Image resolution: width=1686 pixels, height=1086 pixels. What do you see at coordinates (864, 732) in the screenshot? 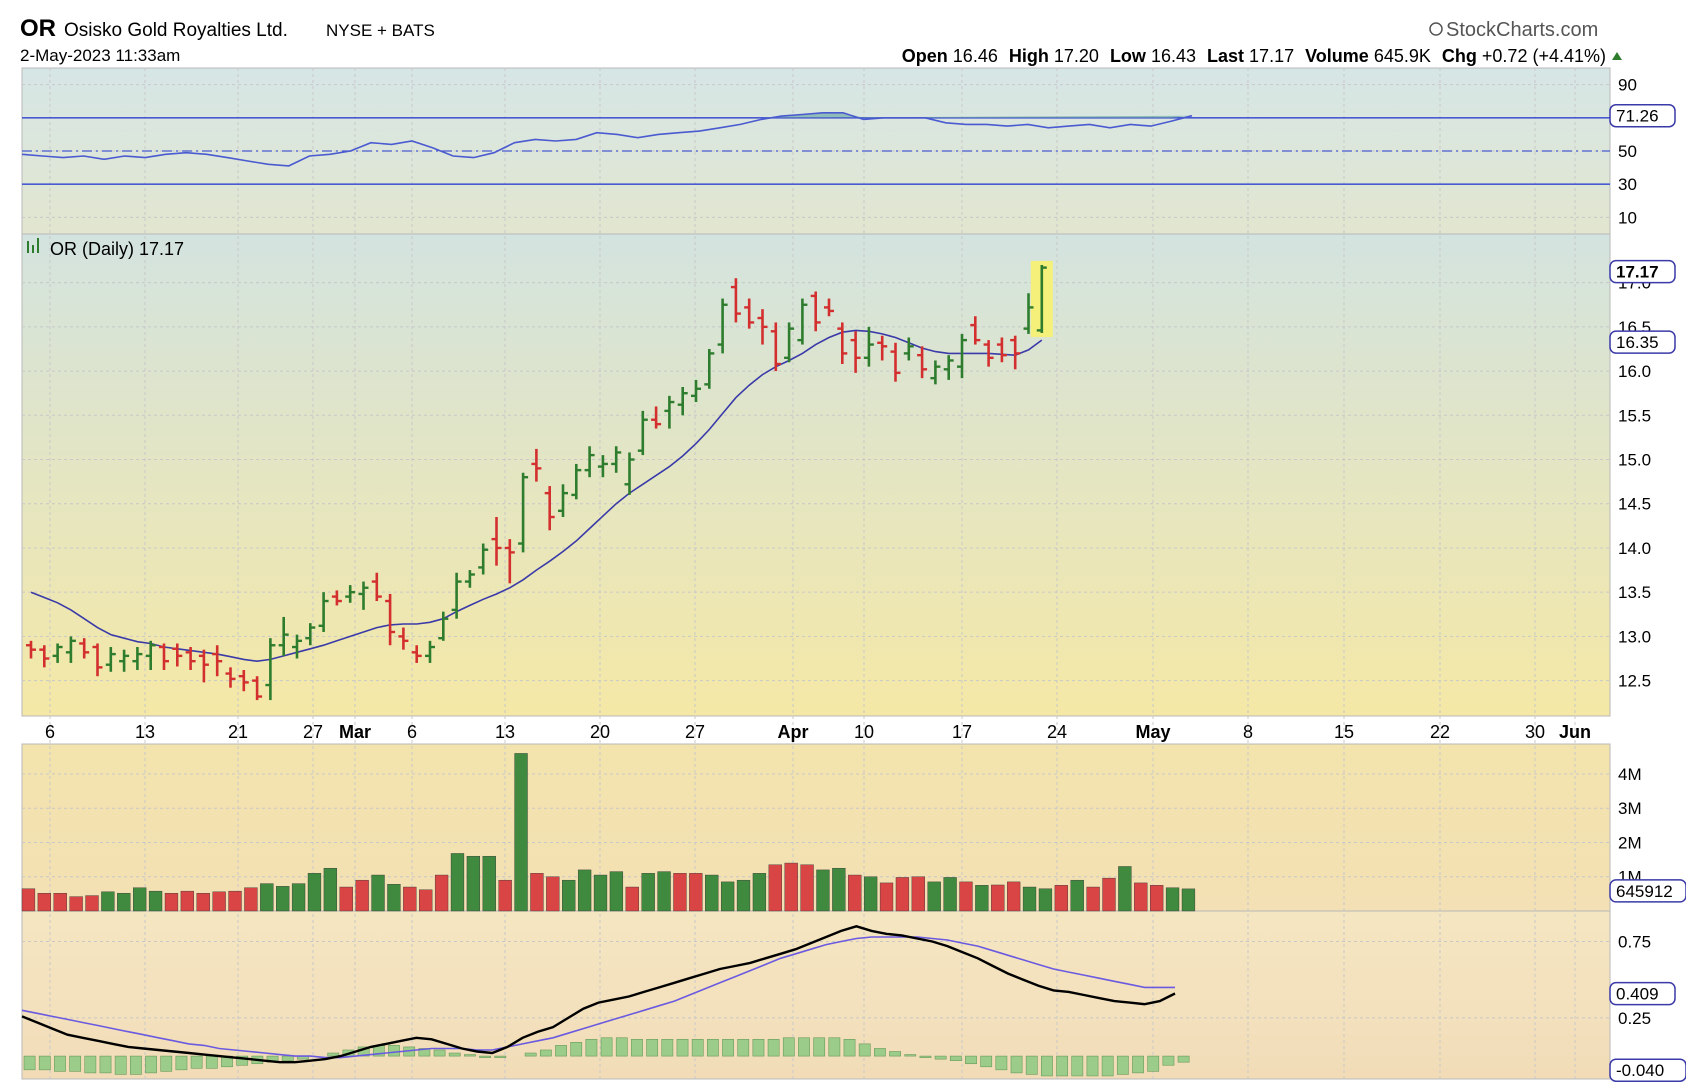
I see `x-tick-label: 10` at bounding box center [864, 732].